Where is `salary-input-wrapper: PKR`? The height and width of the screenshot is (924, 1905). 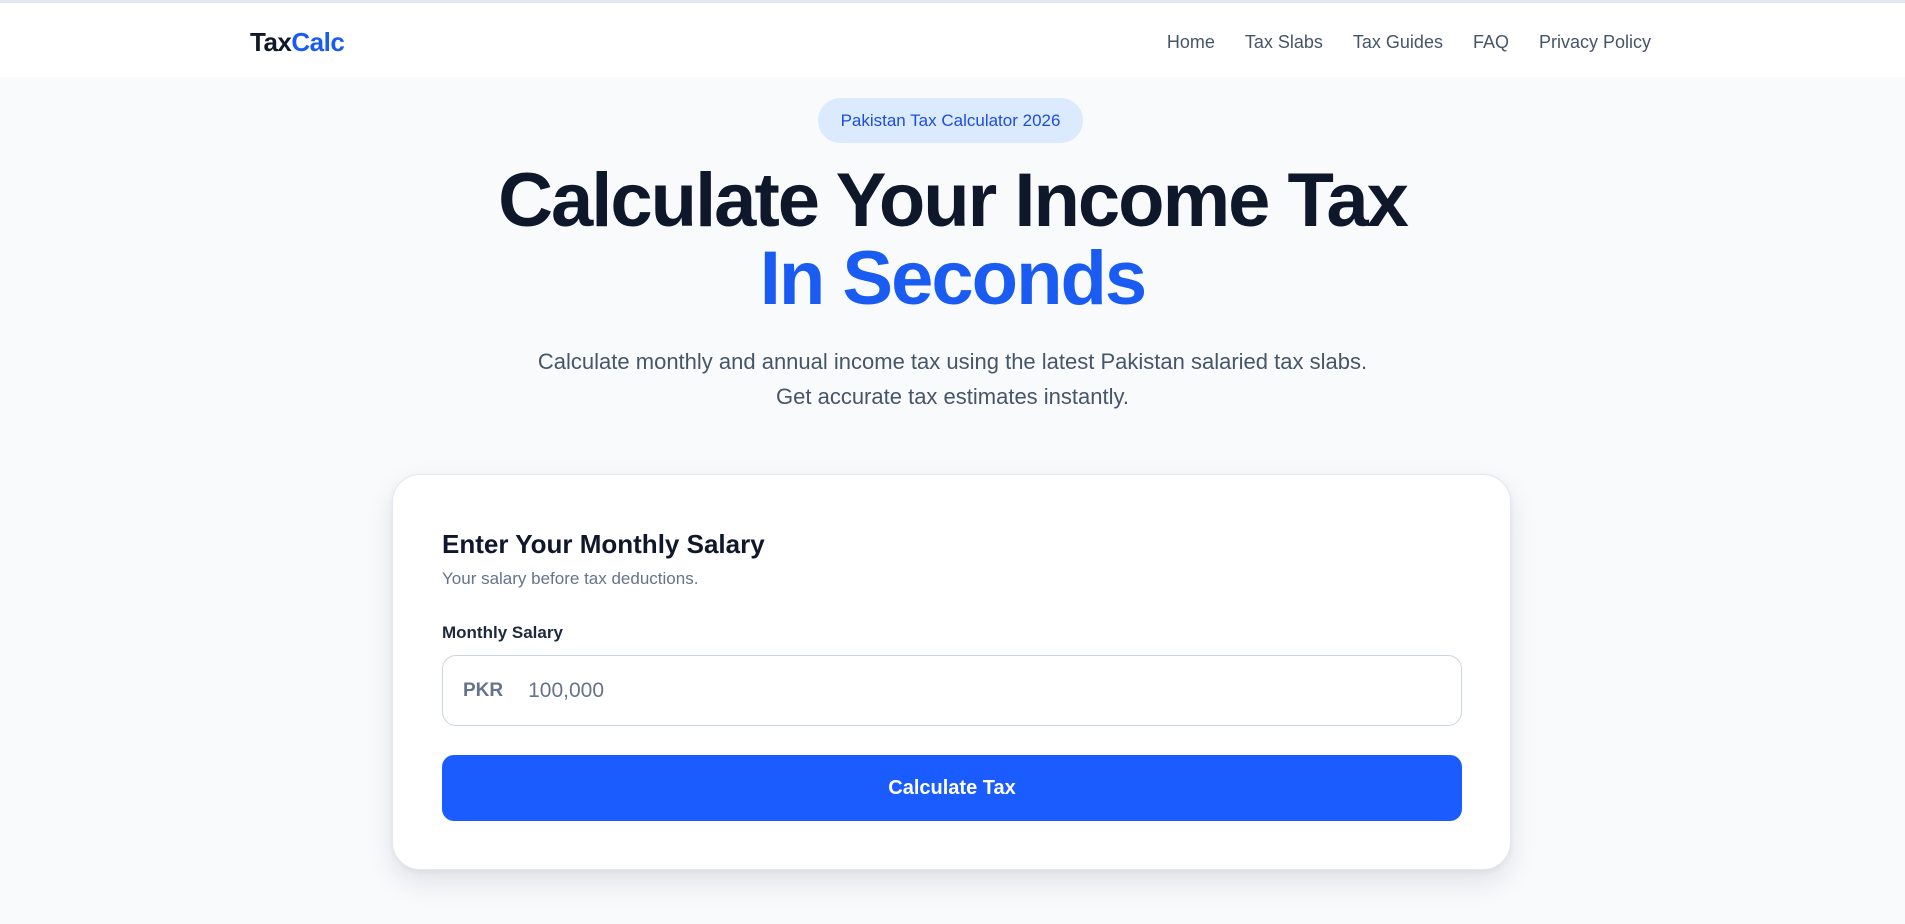 salary-input-wrapper: PKR is located at coordinates (952, 690).